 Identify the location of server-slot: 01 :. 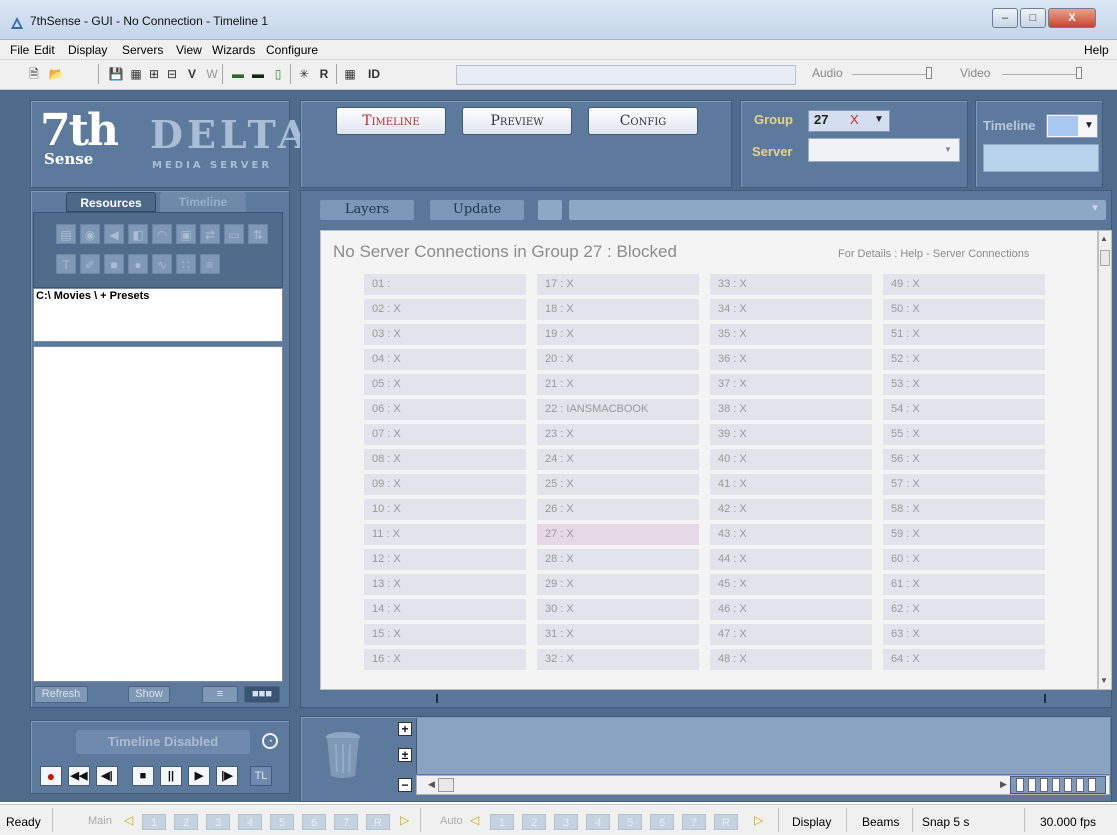
(445, 284).